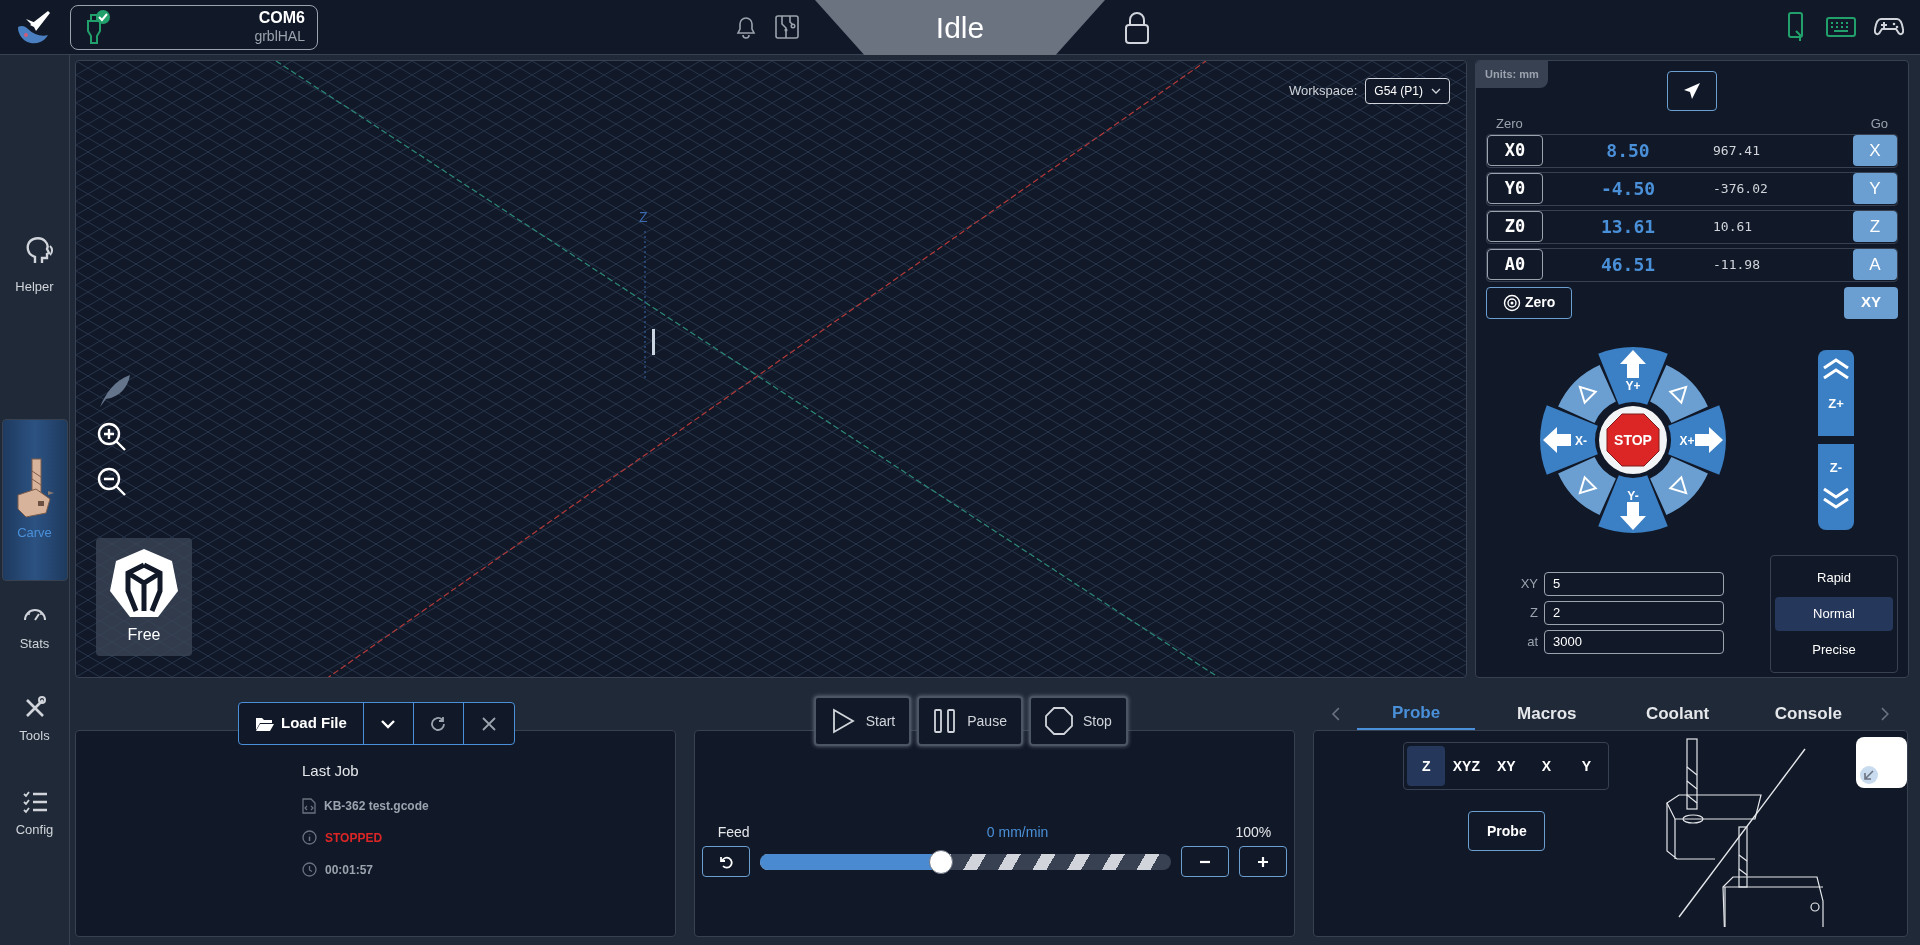 Image resolution: width=1920 pixels, height=945 pixels. I want to click on job-control-button: Stop, so click(1078, 721).